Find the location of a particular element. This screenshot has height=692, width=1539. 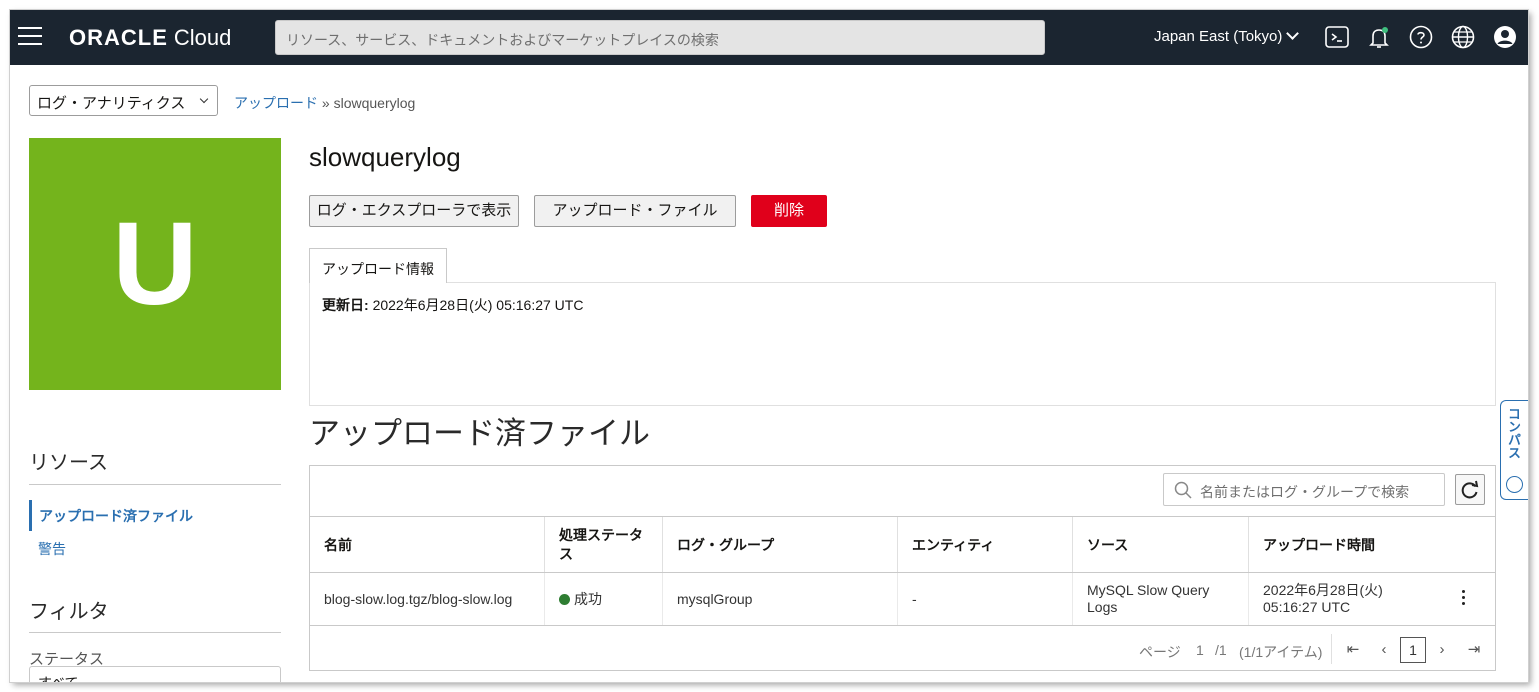

sidebar-item-warnings: 警告 is located at coordinates (52, 549).